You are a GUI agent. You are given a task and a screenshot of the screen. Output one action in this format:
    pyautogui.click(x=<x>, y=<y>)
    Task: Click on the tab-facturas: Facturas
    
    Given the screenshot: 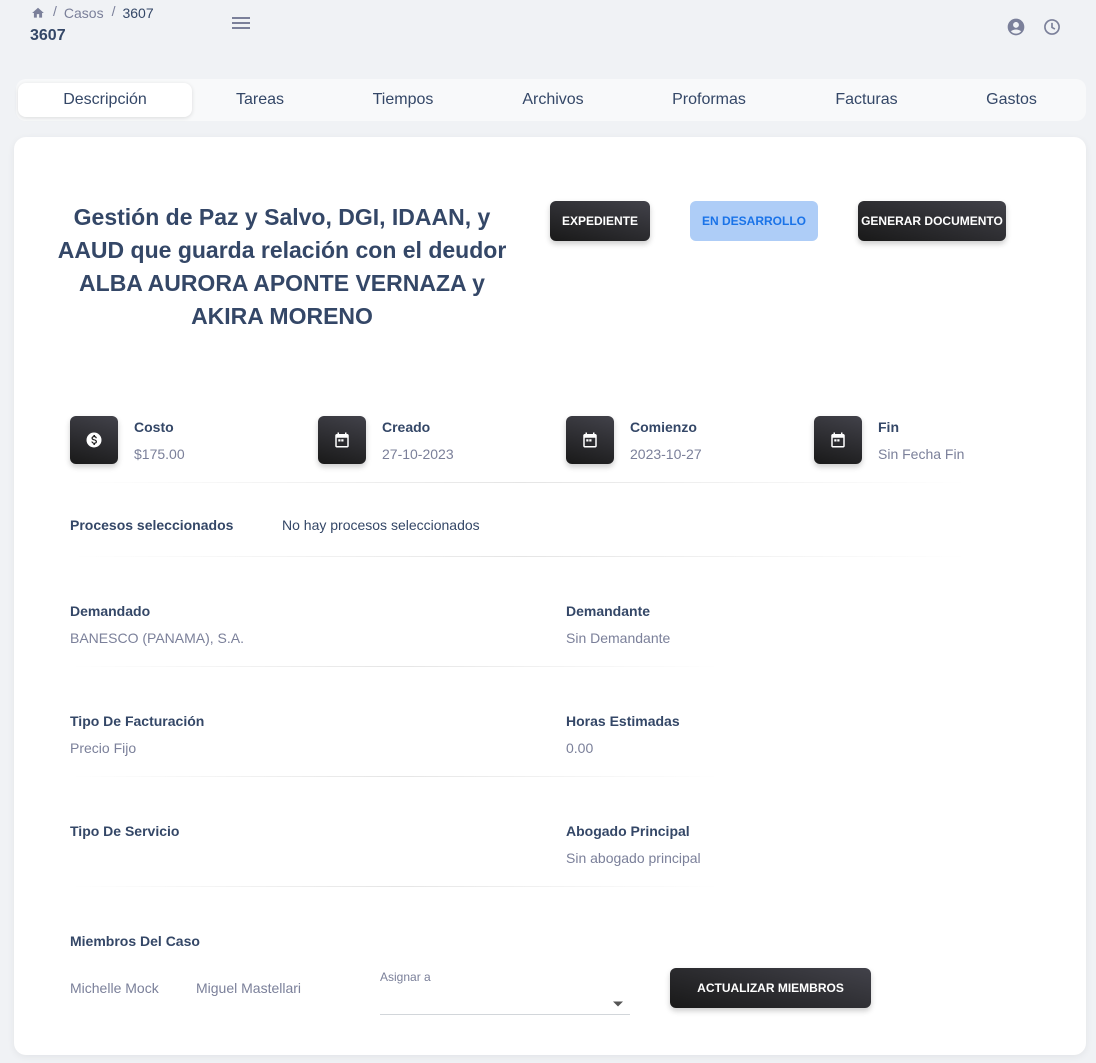 What is the action you would take?
    pyautogui.click(x=866, y=100)
    